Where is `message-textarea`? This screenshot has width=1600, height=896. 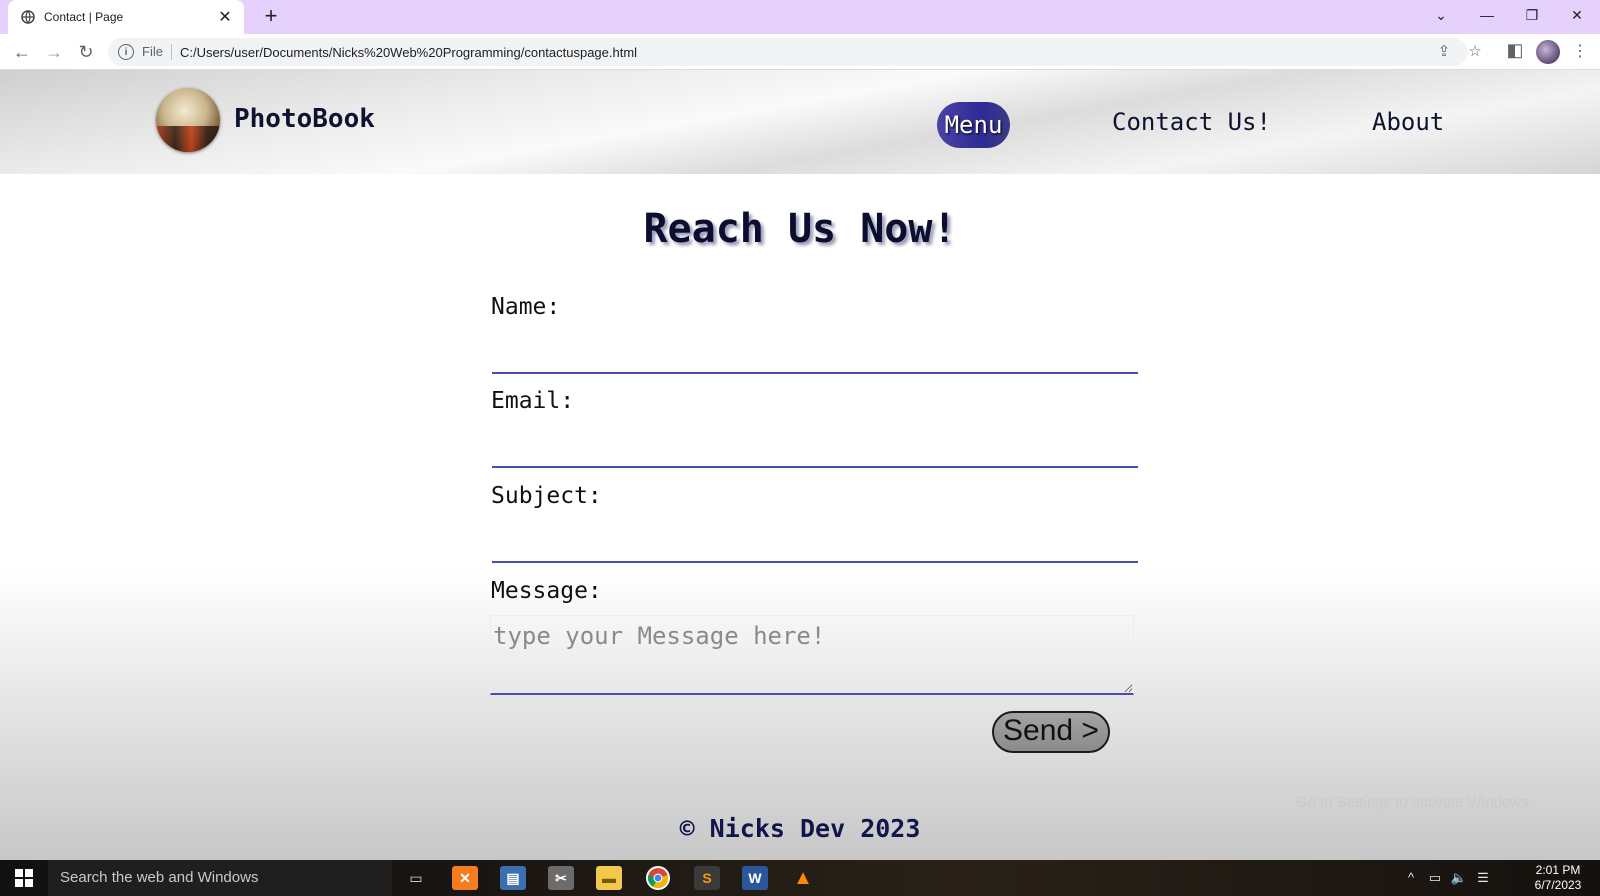
message-textarea is located at coordinates (812, 655).